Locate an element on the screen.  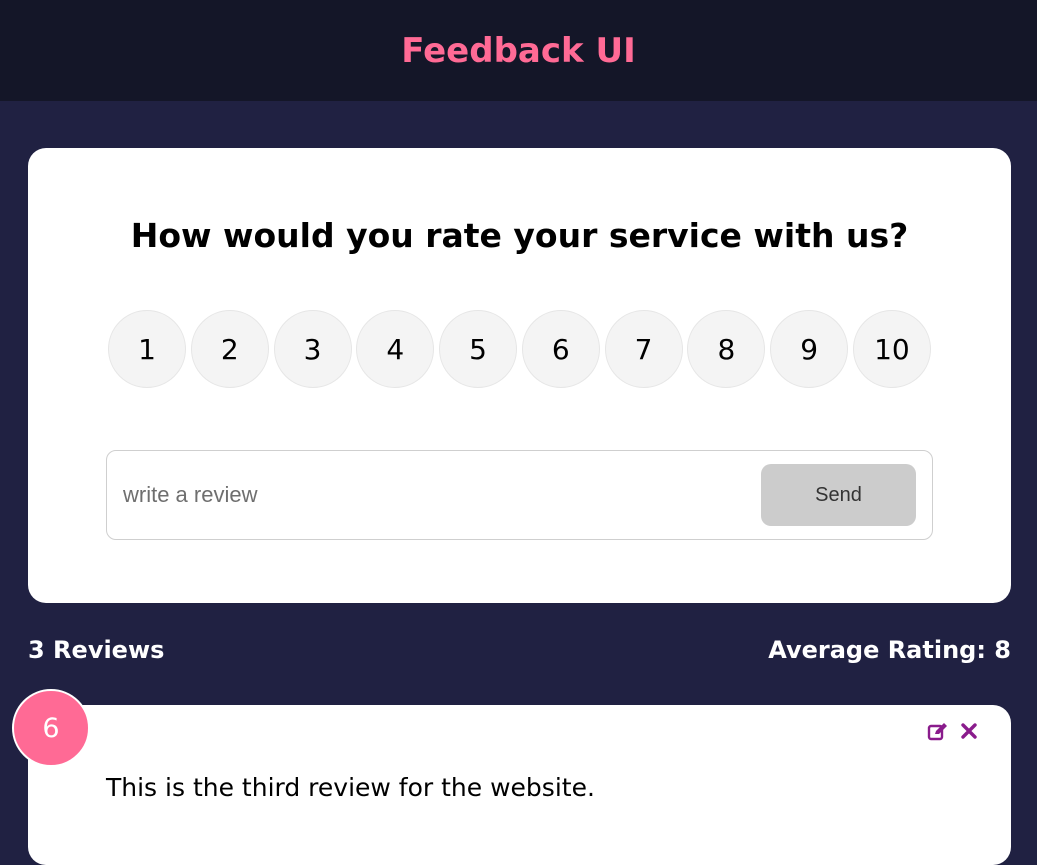
rating-option-5: 5 is located at coordinates (478, 349).